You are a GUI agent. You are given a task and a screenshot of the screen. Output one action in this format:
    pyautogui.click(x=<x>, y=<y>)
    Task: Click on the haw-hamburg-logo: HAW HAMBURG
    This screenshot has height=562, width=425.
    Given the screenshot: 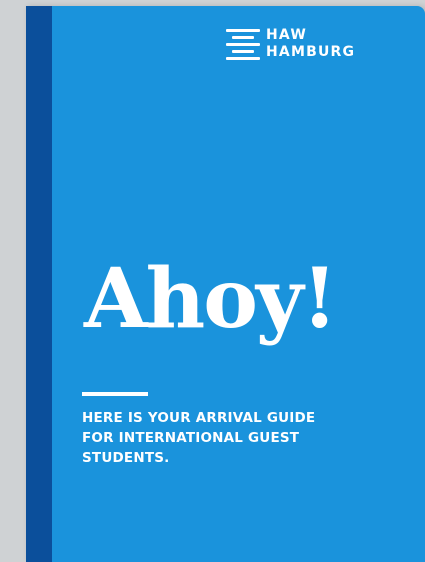 What is the action you would take?
    pyautogui.click(x=290, y=46)
    